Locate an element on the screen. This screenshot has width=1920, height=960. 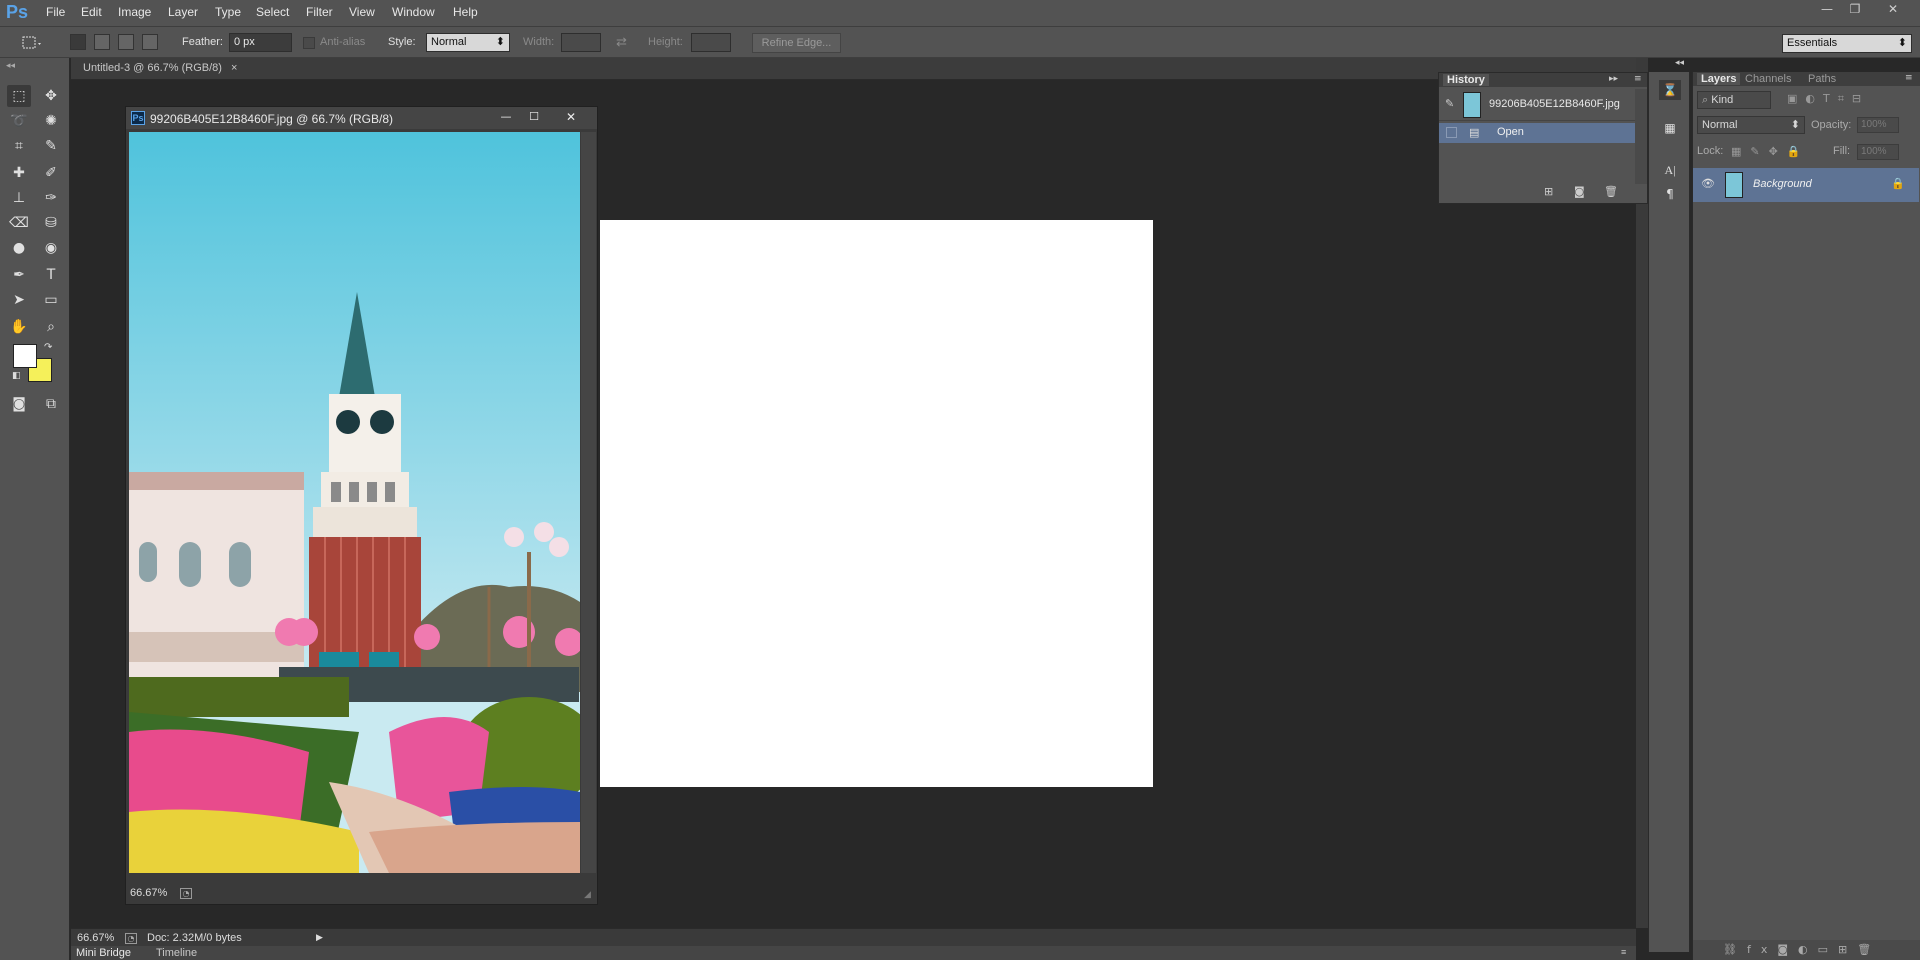
dock-collapse-icon: ◂◂ is located at coordinates (1679, 63).